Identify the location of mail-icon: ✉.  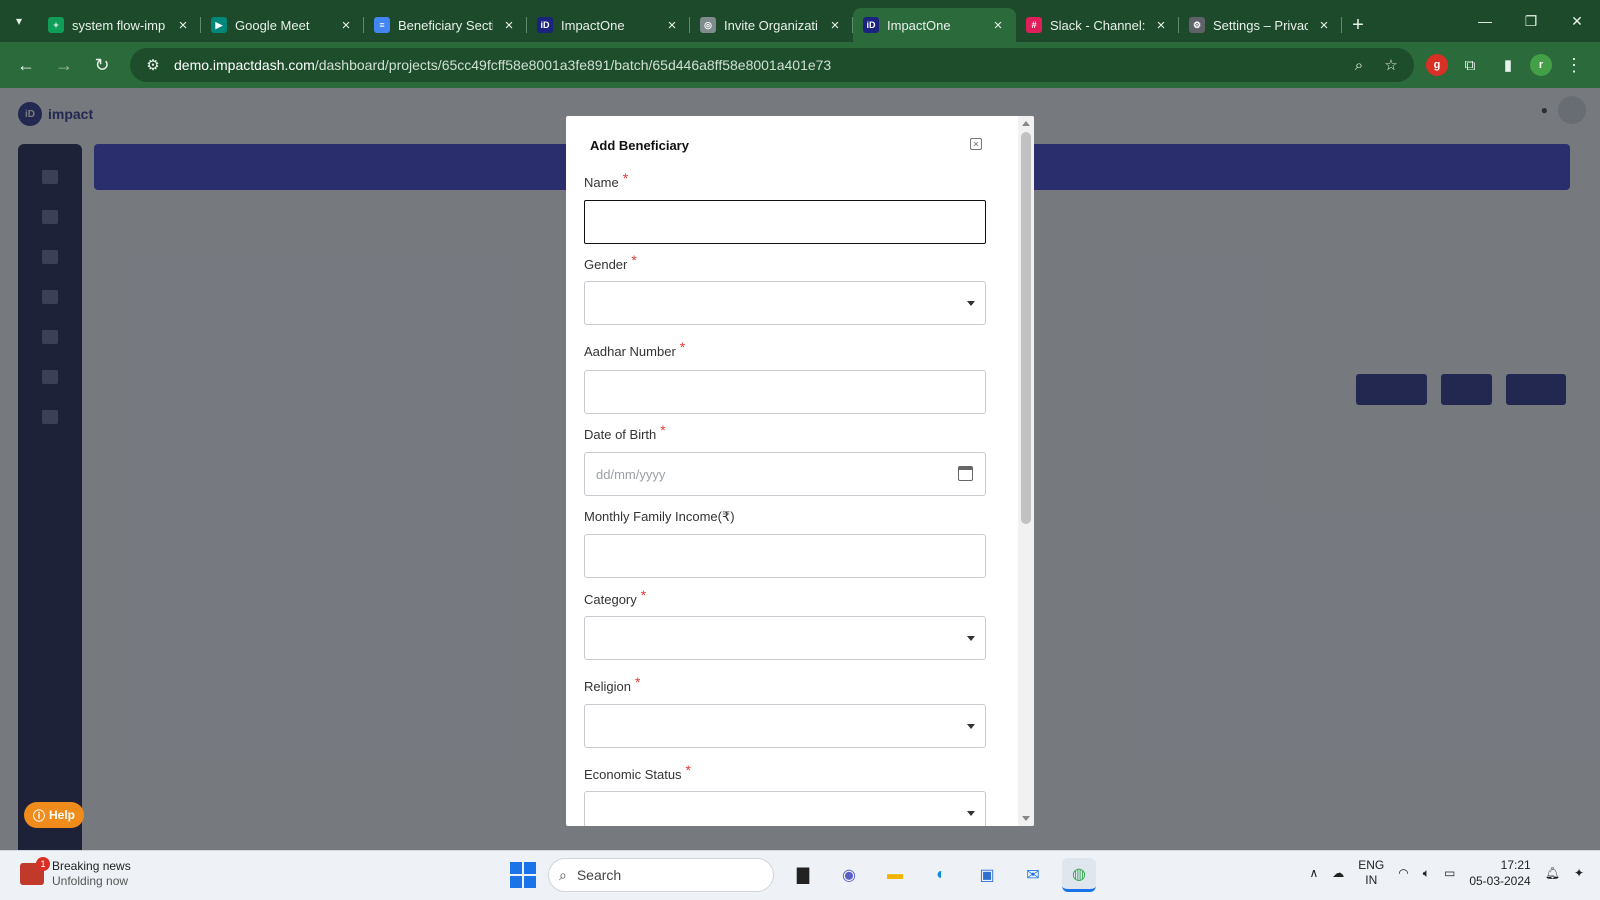
(1033, 875).